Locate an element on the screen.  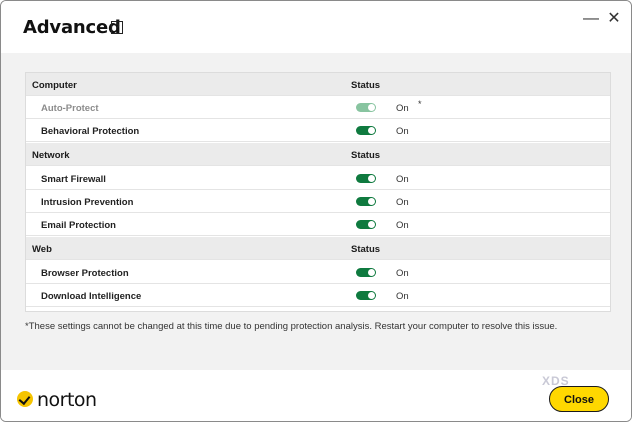
setting-row-auto-protect: Auto-Protect On * is located at coordinates (318, 107).